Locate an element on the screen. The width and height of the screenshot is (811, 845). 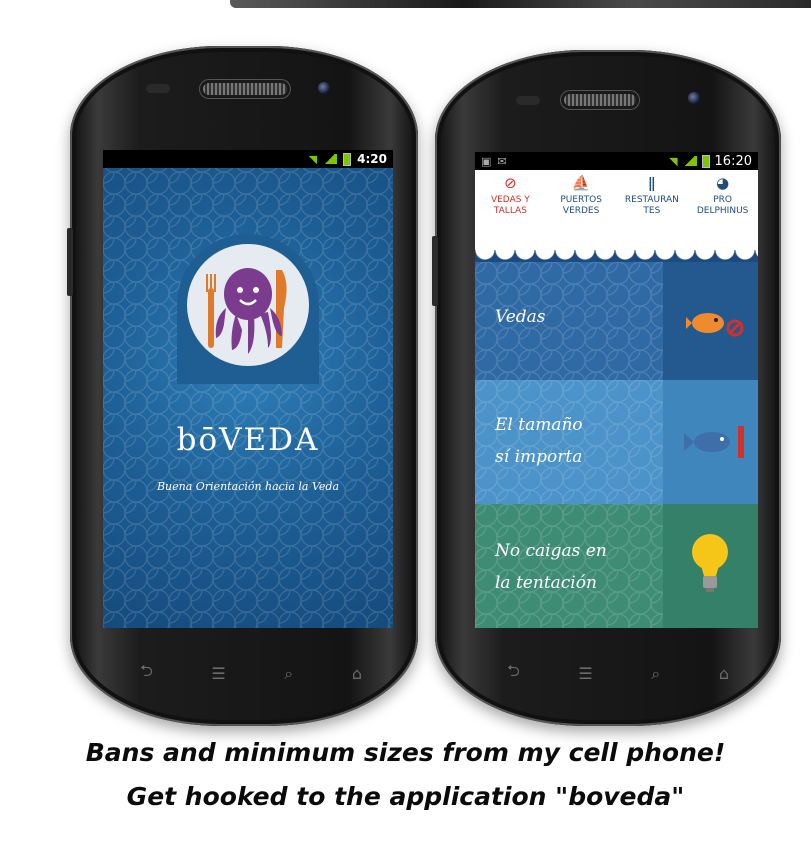
tab-label: VEDAS Y TALLAS is located at coordinates (510, 205).